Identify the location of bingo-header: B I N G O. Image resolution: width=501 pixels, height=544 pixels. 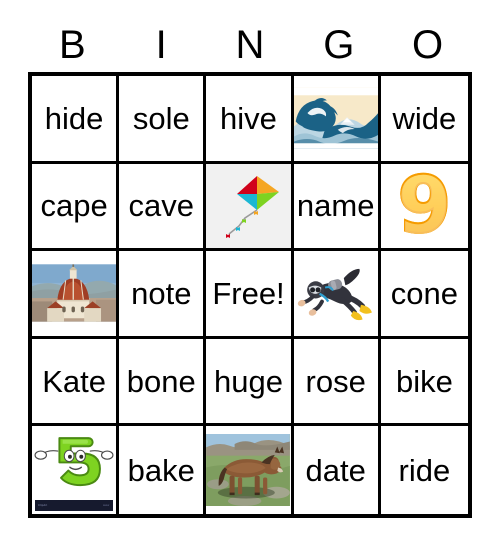
(250, 45).